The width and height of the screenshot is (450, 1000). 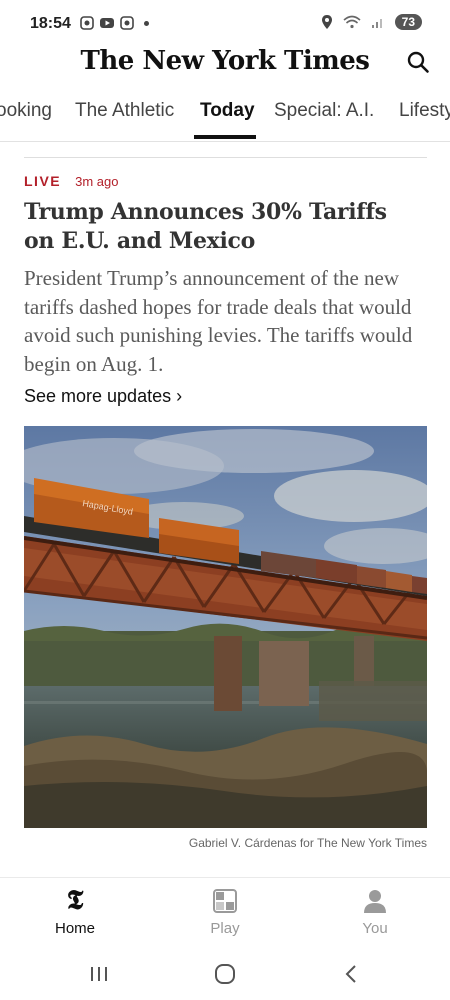 I want to click on nav-play-label: Play, so click(x=225, y=928).